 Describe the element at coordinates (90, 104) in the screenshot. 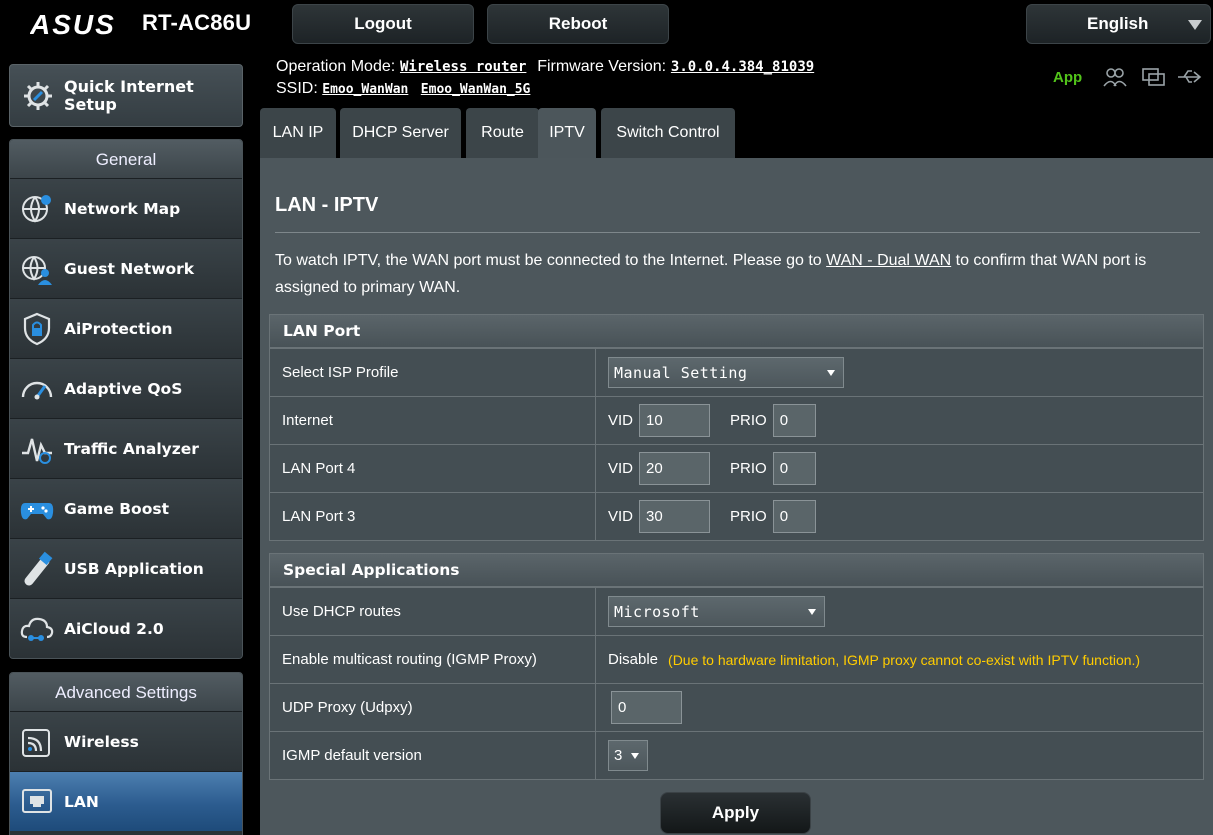

I see `qis-label-line2: Setup` at that location.